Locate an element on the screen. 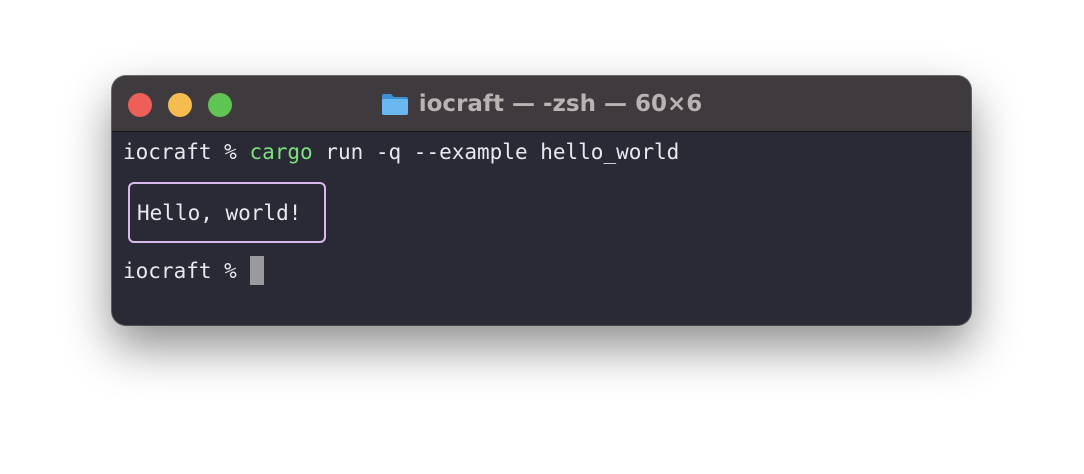  title-bar: iocraft — -zsh — 60×6 is located at coordinates (541, 104).